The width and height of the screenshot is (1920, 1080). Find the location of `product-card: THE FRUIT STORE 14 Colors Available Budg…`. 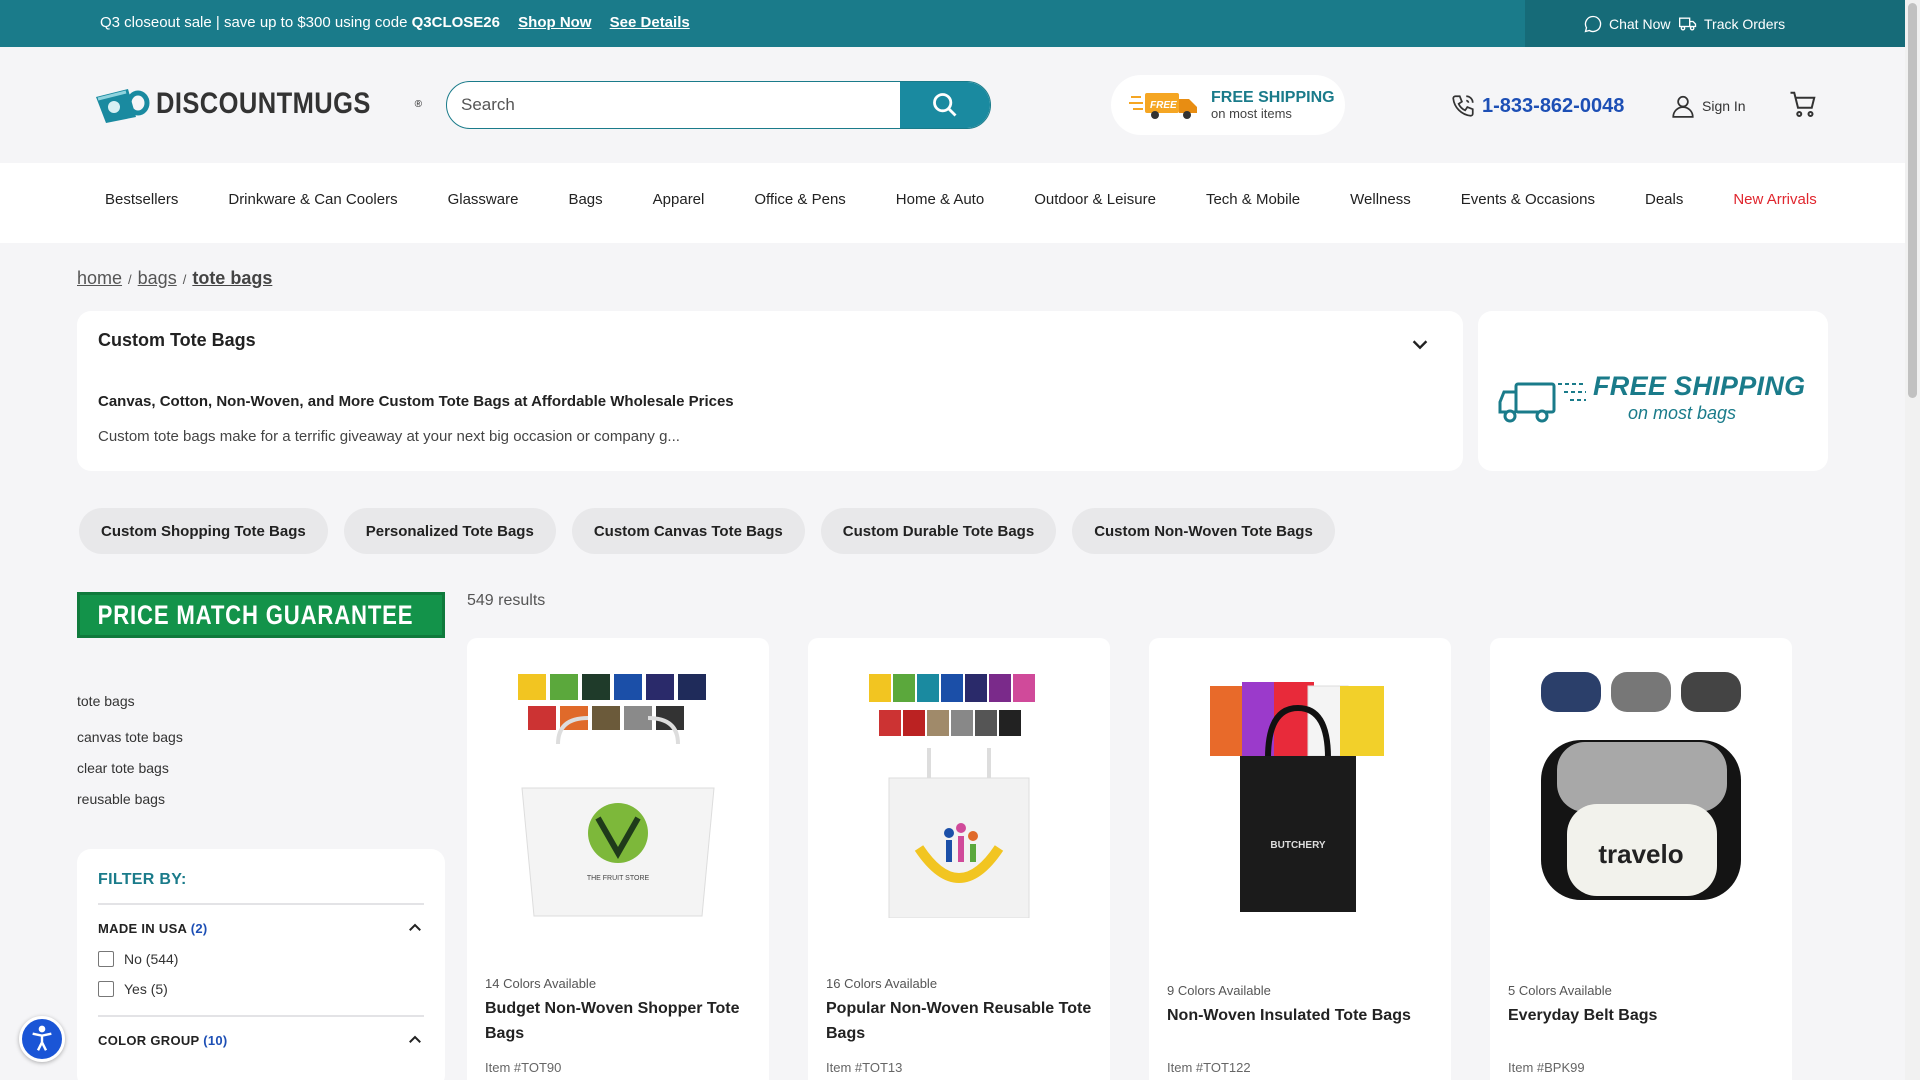

product-card: THE FRUIT STORE 14 Colors Available Budg… is located at coordinates (618, 859).